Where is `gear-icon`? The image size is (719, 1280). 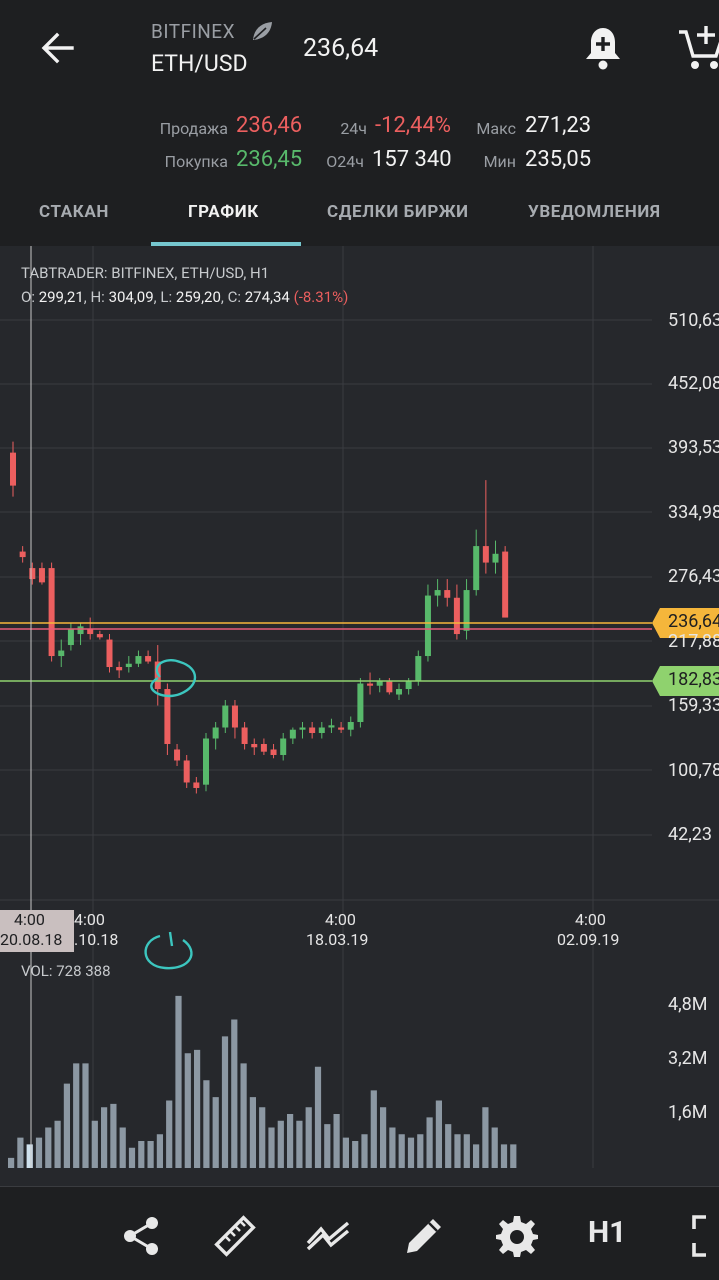
gear-icon is located at coordinates (517, 1236).